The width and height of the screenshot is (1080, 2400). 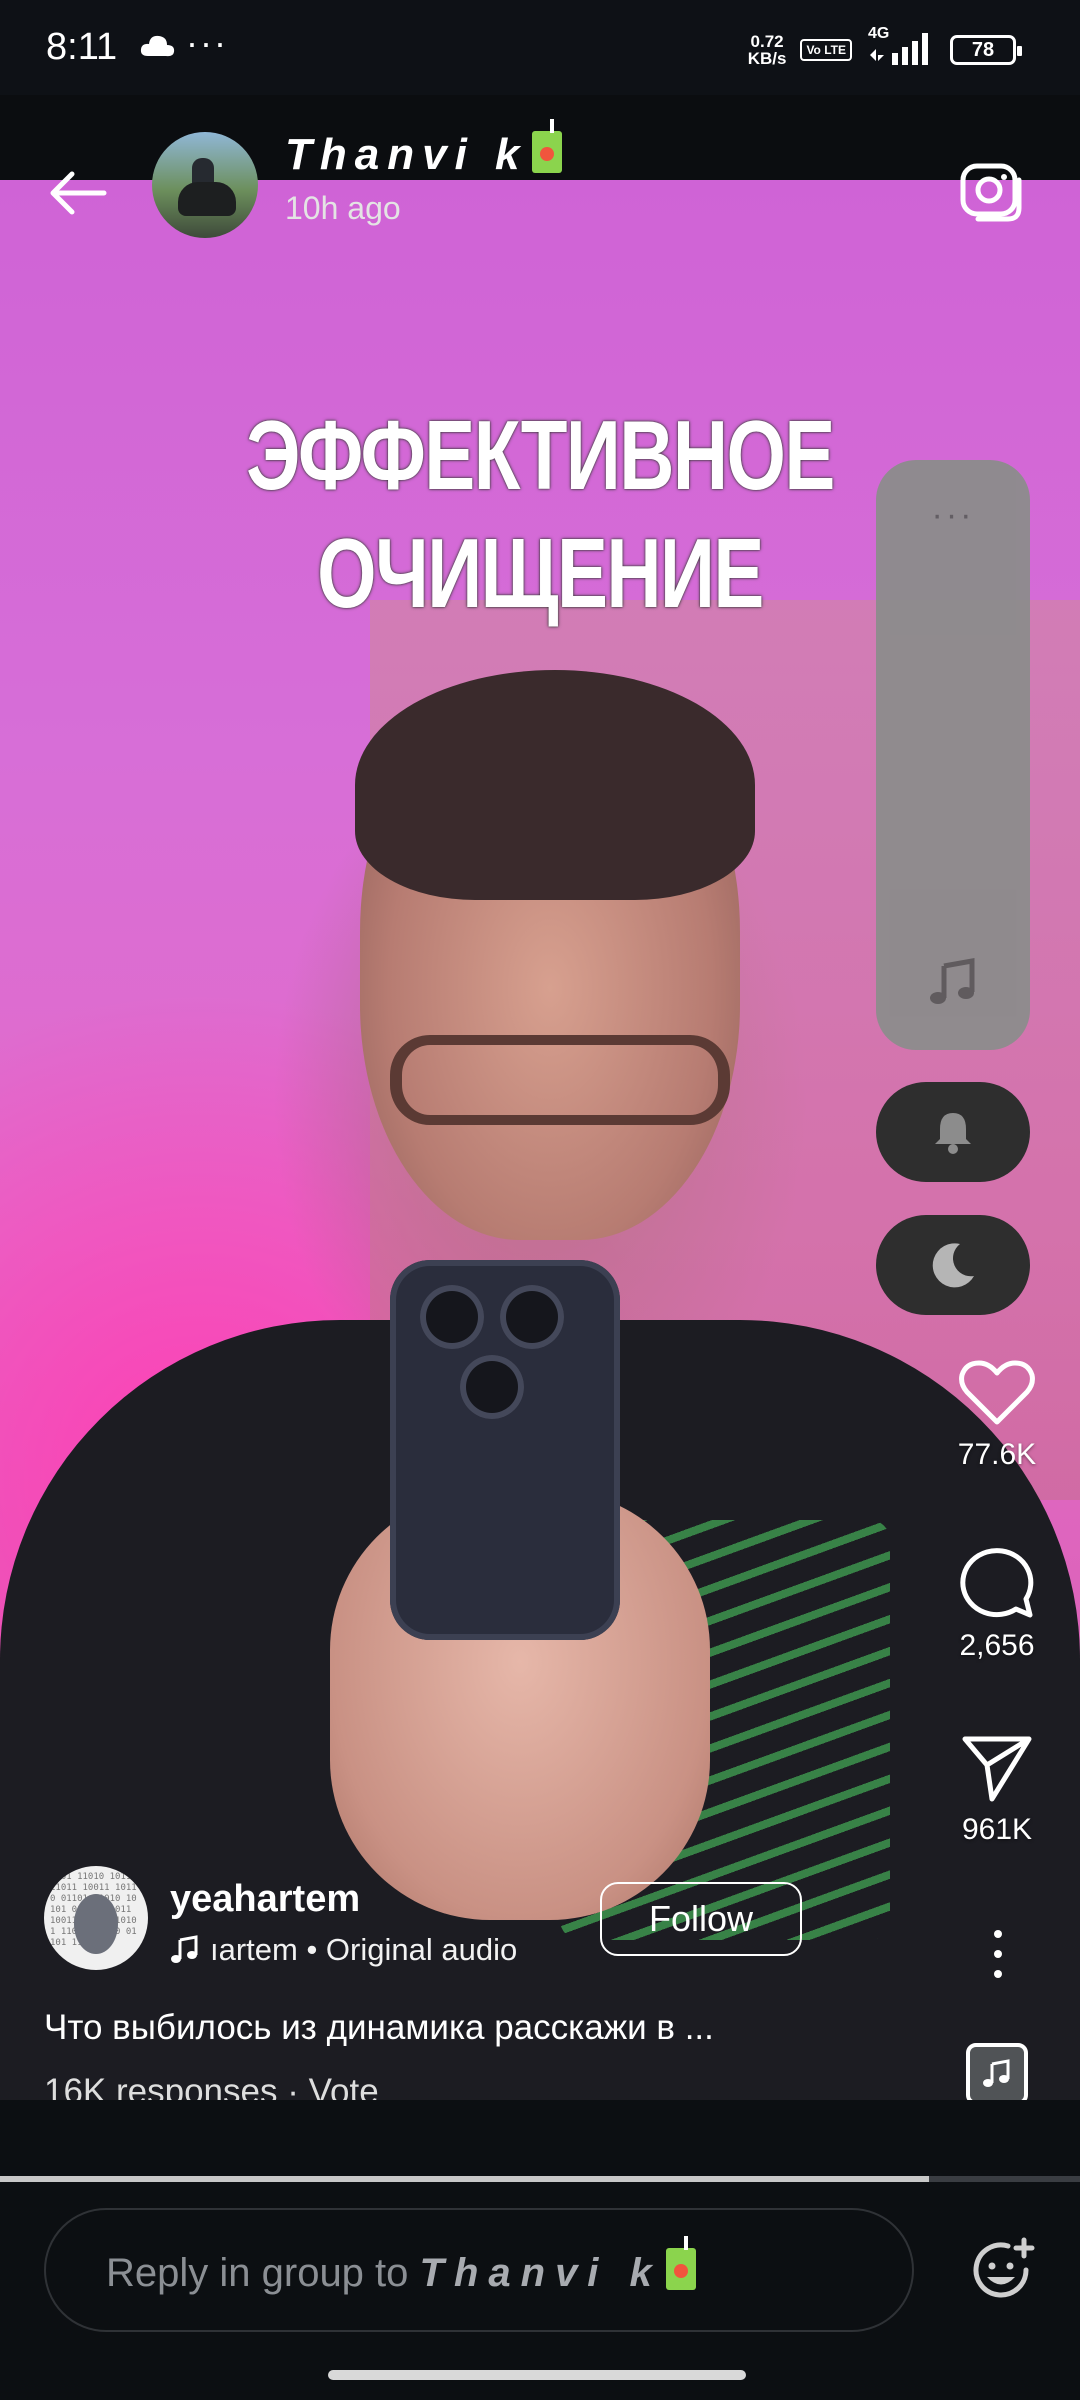 What do you see at coordinates (540, 47) in the screenshot?
I see `status-bar: 8:11 ··· 0.72 KB/s Vo LTE 4G 78` at bounding box center [540, 47].